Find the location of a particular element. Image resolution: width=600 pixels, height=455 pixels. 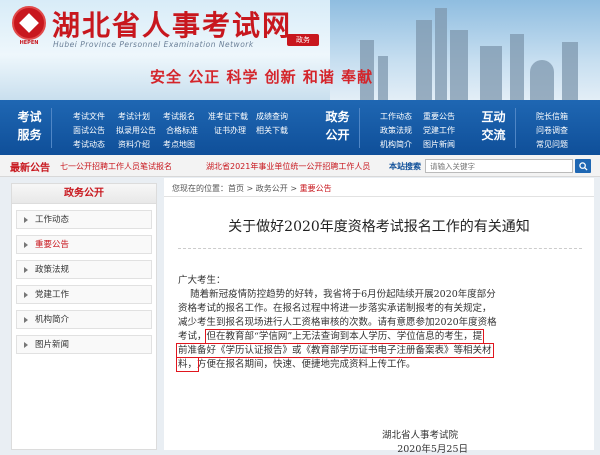

marquee-item: 湖北省2021年事业单位统一公开招聘工作人员笔试 is located at coordinates (288, 166).